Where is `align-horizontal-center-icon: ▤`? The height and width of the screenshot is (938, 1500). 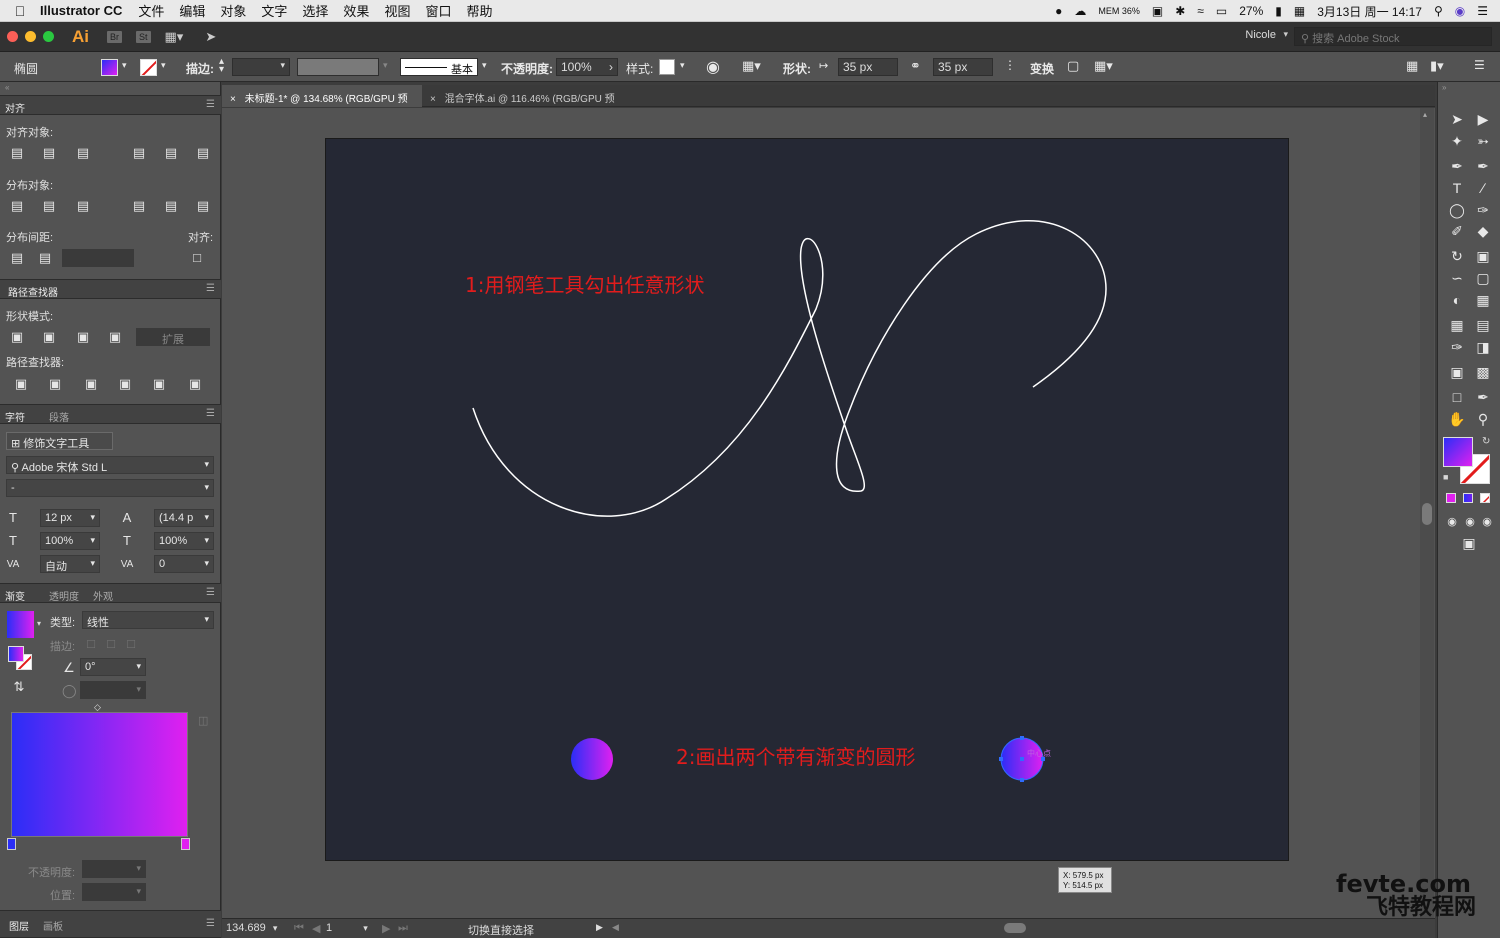 align-horizontal-center-icon: ▤ is located at coordinates (49, 152).